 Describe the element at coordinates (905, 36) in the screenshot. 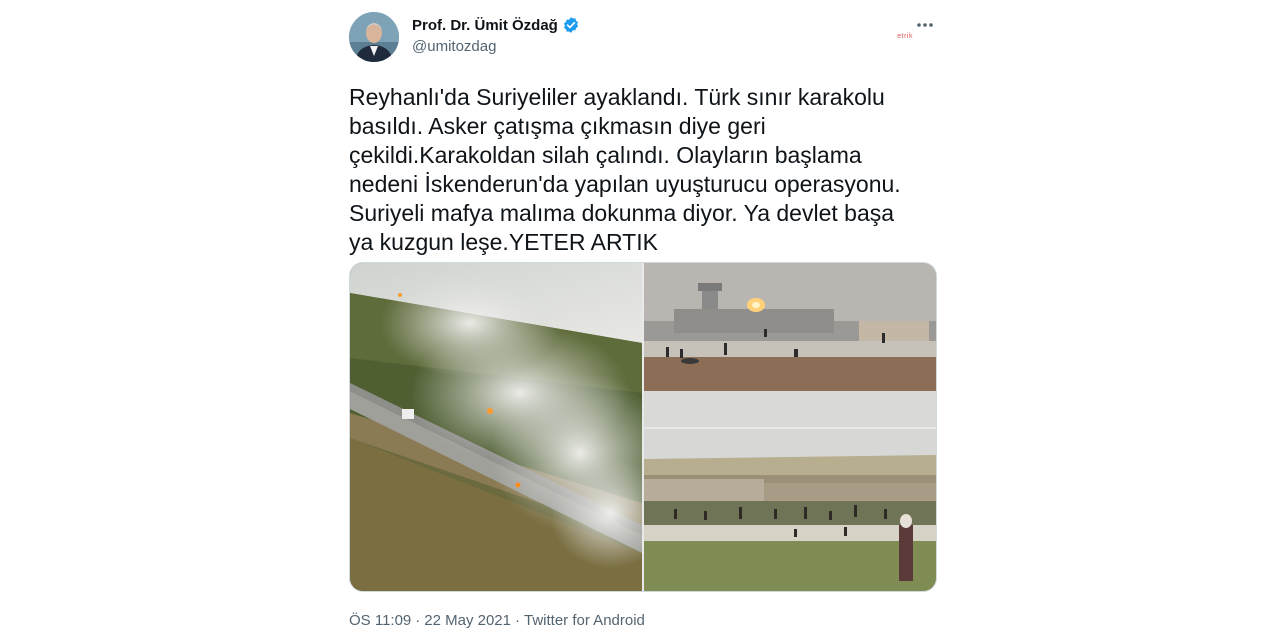

I see `watermark-text: etrik` at that location.